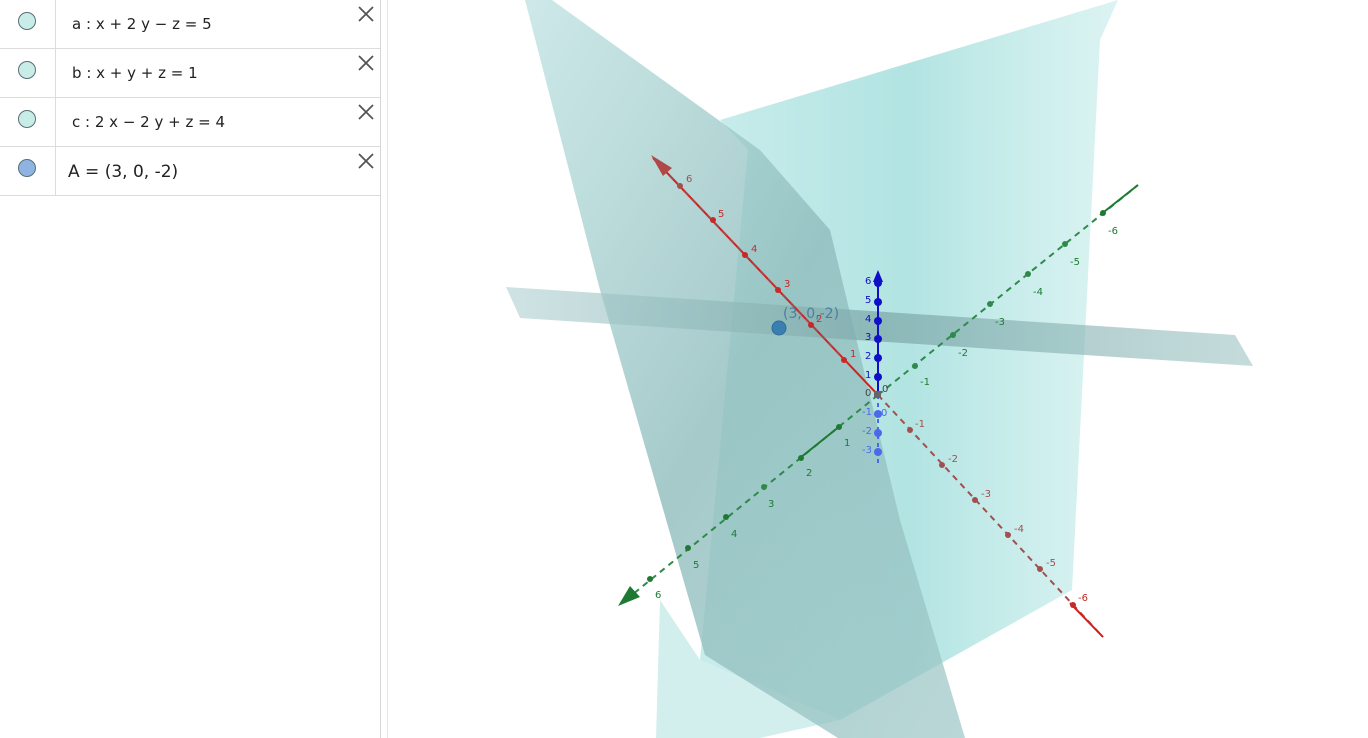  What do you see at coordinates (779, 328) in the screenshot?
I see `point-A` at bounding box center [779, 328].